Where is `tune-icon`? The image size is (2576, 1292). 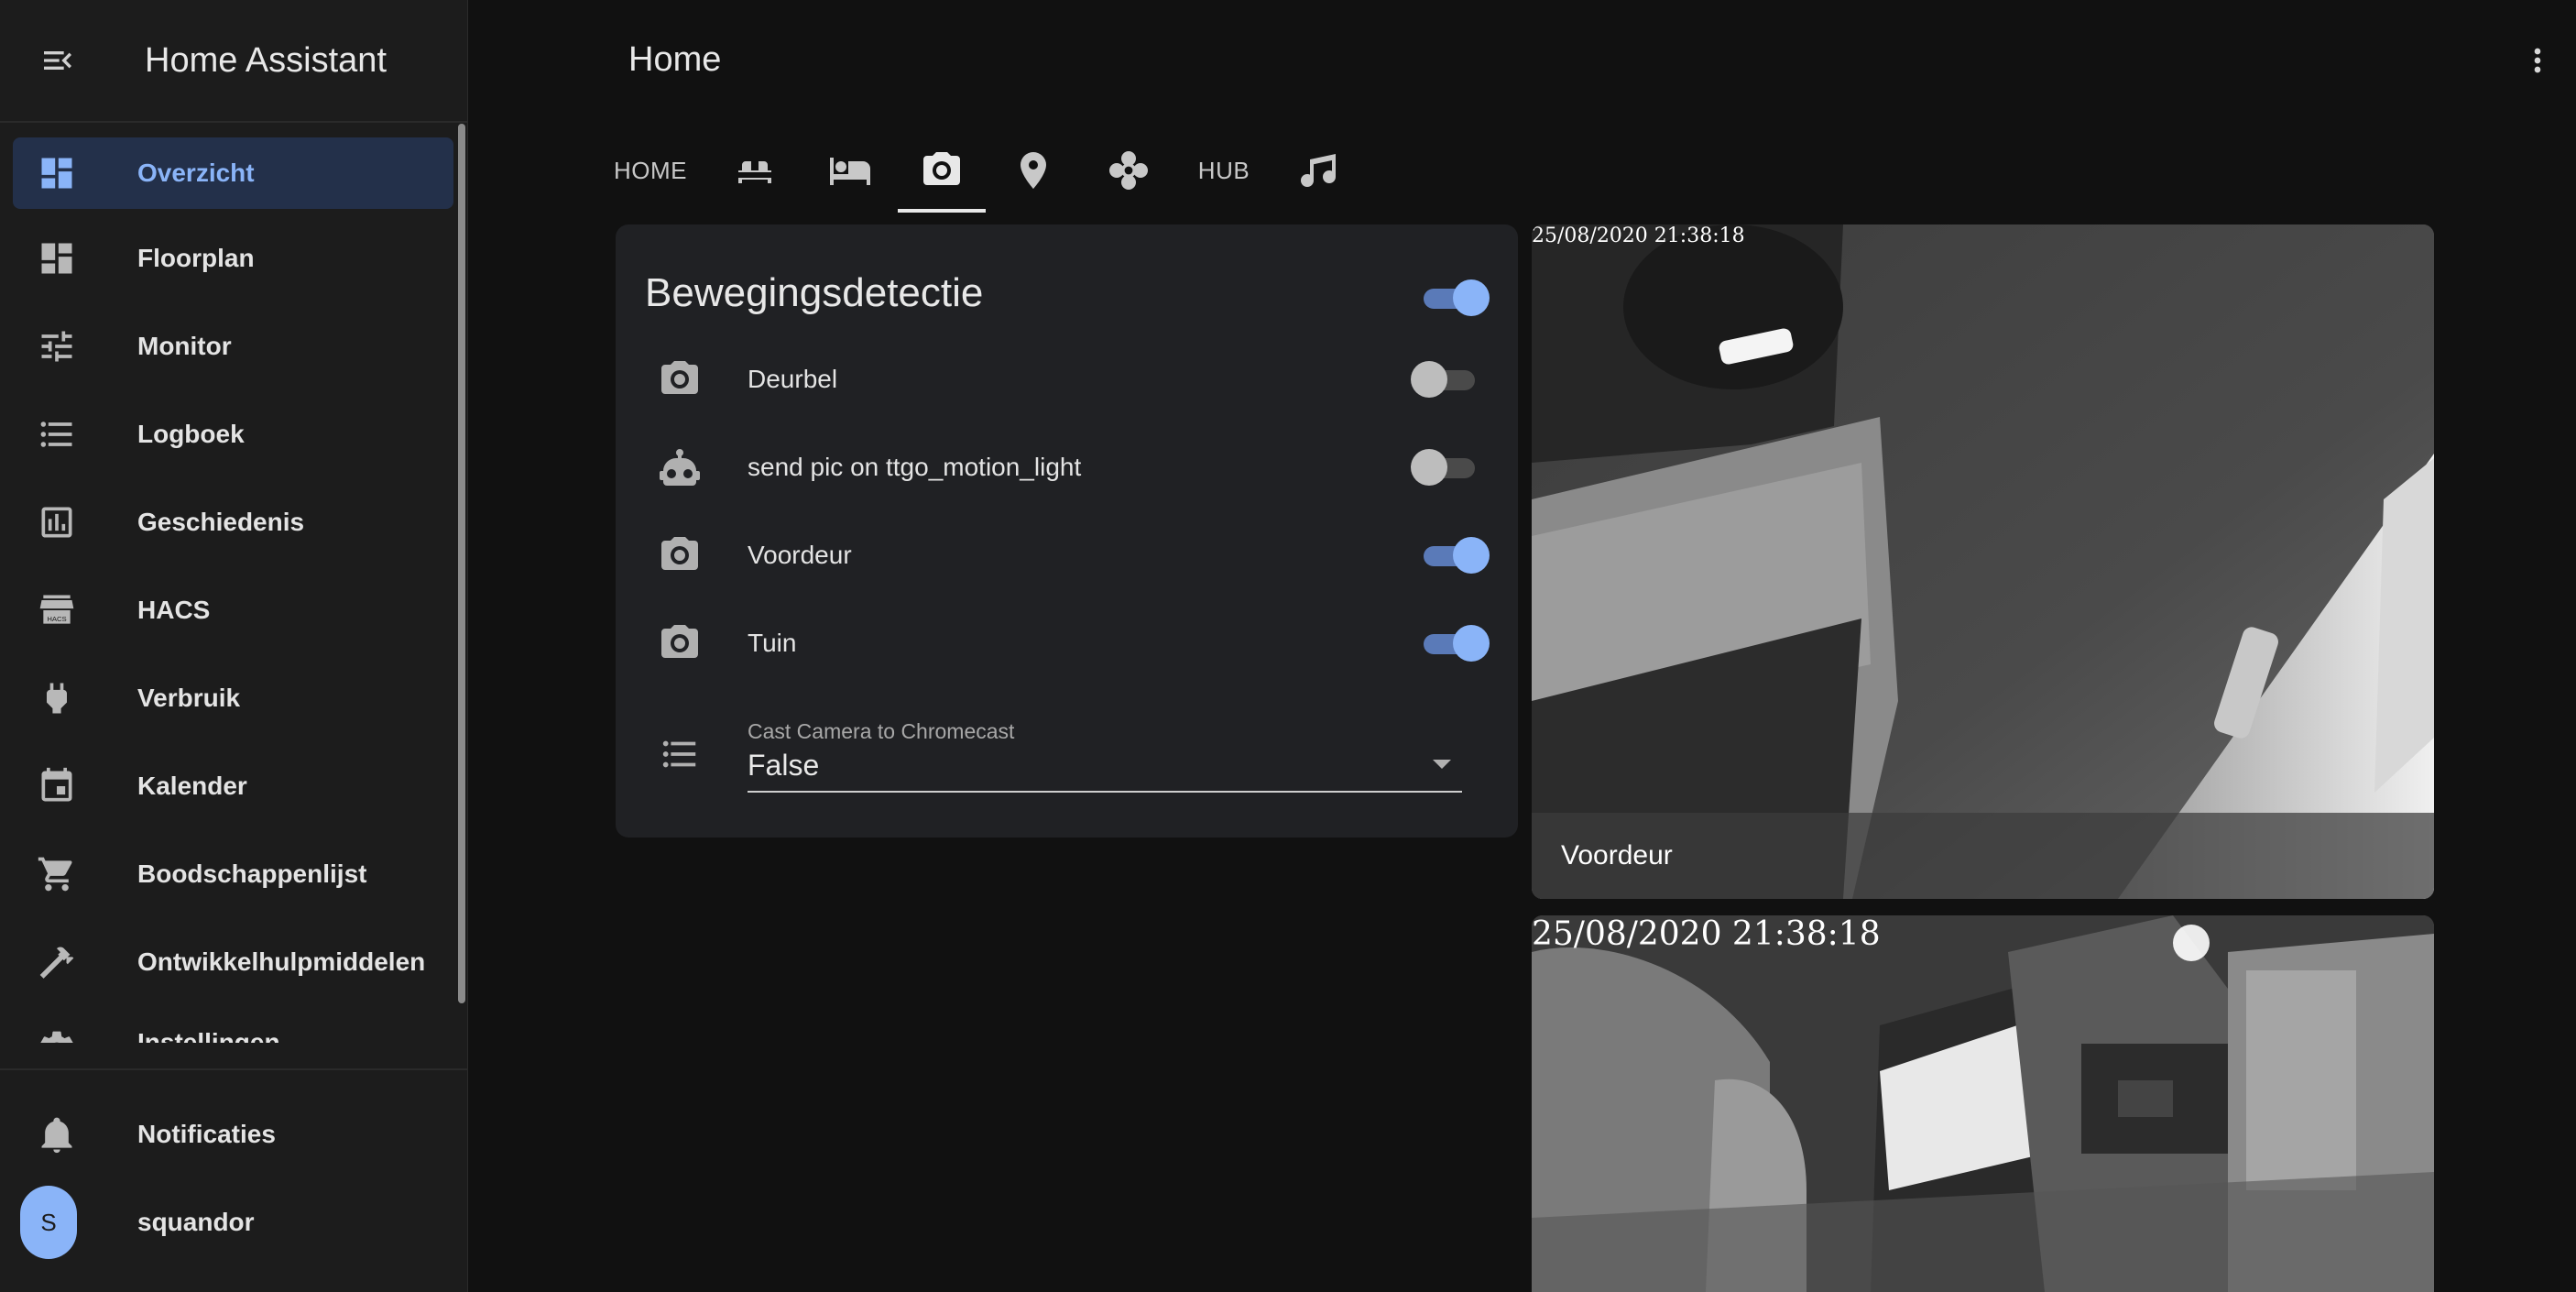
tune-icon is located at coordinates (57, 346).